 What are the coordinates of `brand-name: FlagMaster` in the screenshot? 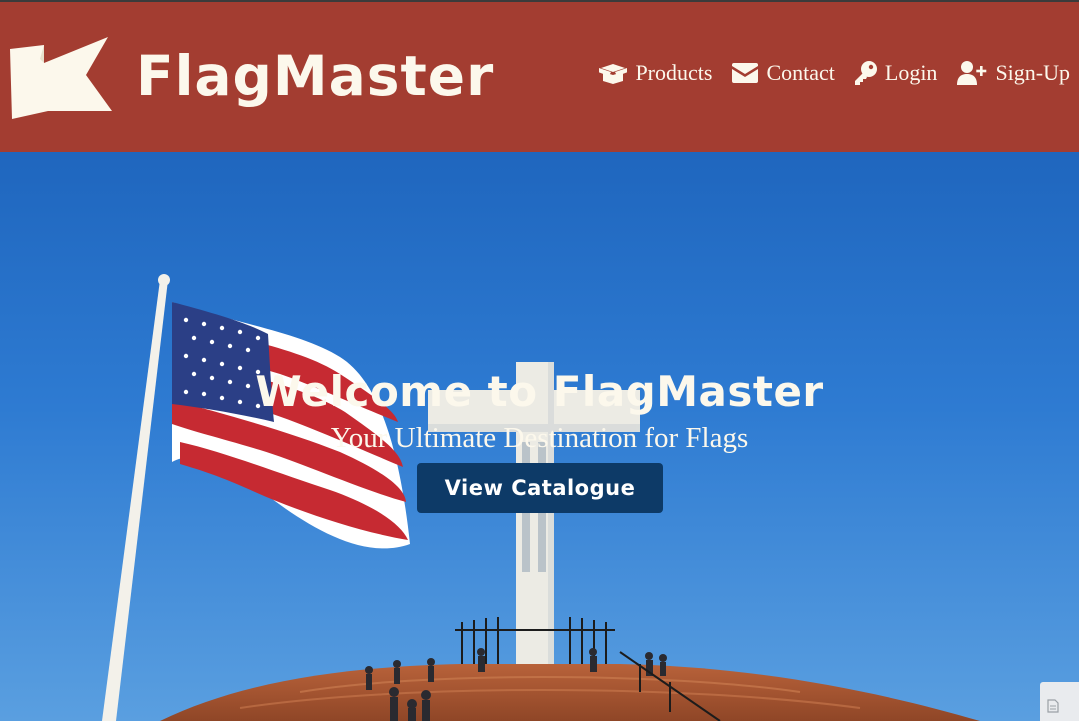 It's located at (315, 75).